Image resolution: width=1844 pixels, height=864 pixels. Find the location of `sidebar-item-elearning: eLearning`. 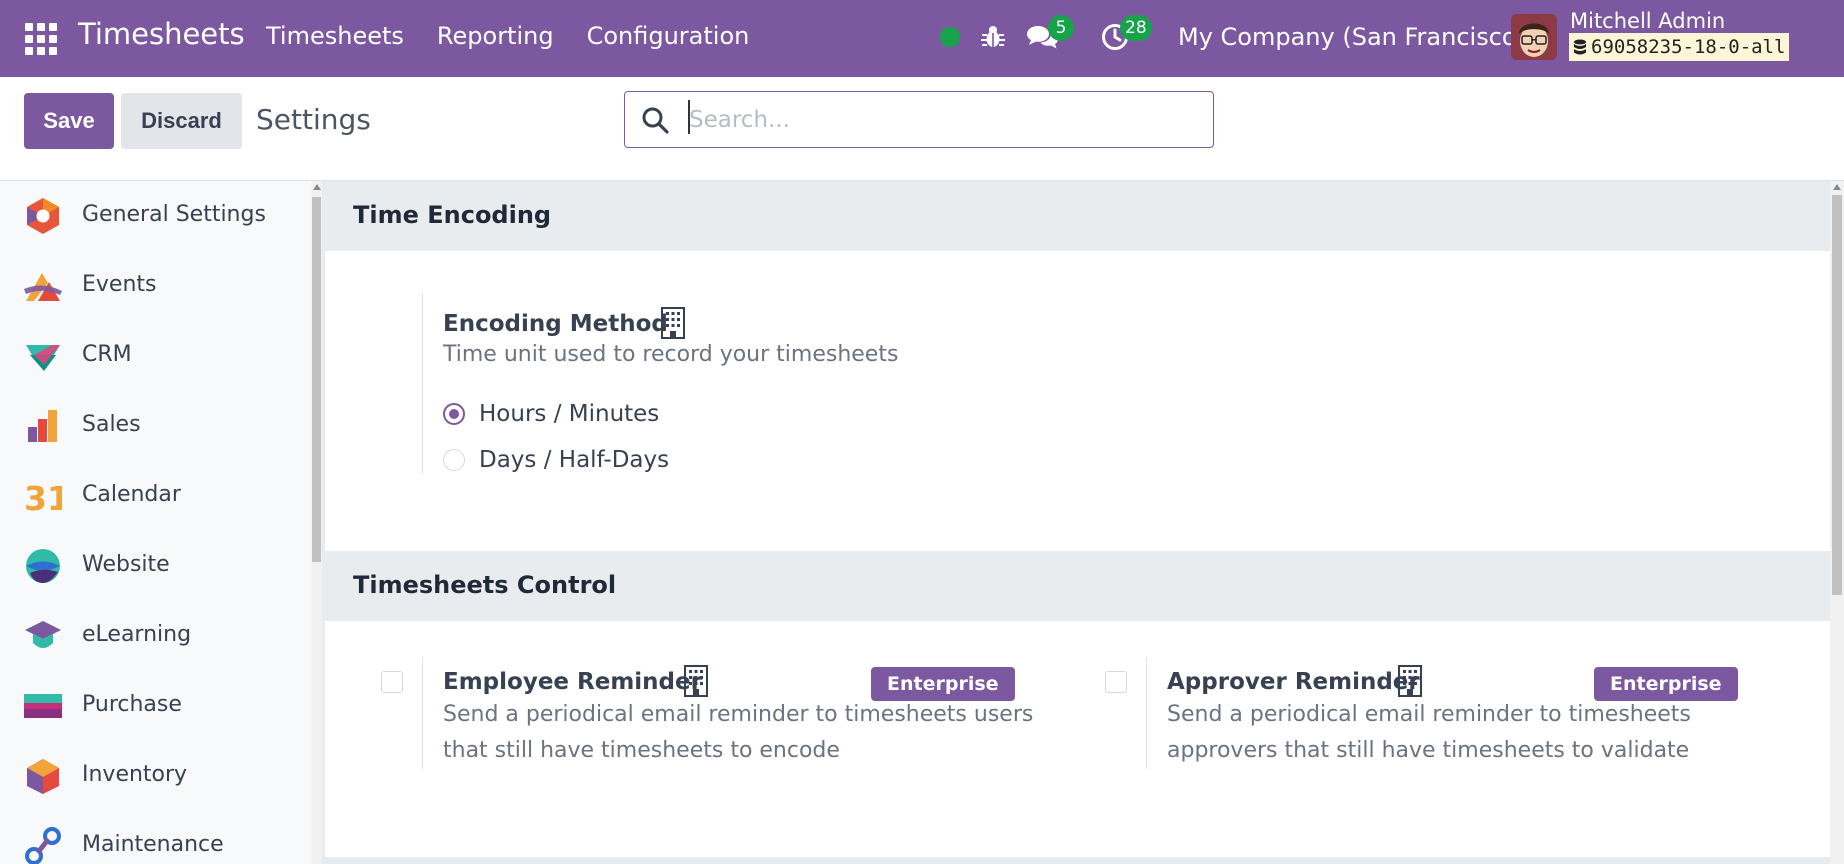

sidebar-item-elearning: eLearning is located at coordinates (150, 636).